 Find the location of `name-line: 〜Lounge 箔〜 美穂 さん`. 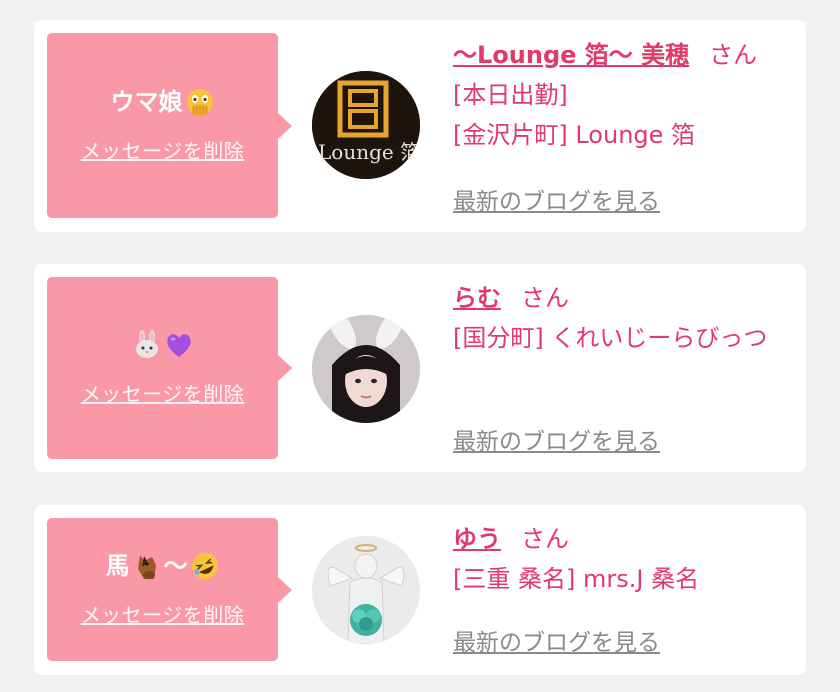

name-line: 〜Lounge 箔〜 美穂 さん is located at coordinates (621, 55).